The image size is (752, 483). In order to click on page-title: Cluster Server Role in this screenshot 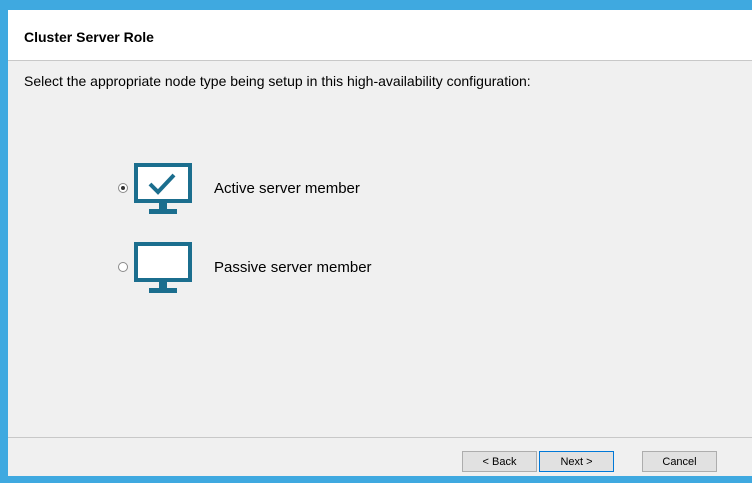, I will do `click(89, 37)`.